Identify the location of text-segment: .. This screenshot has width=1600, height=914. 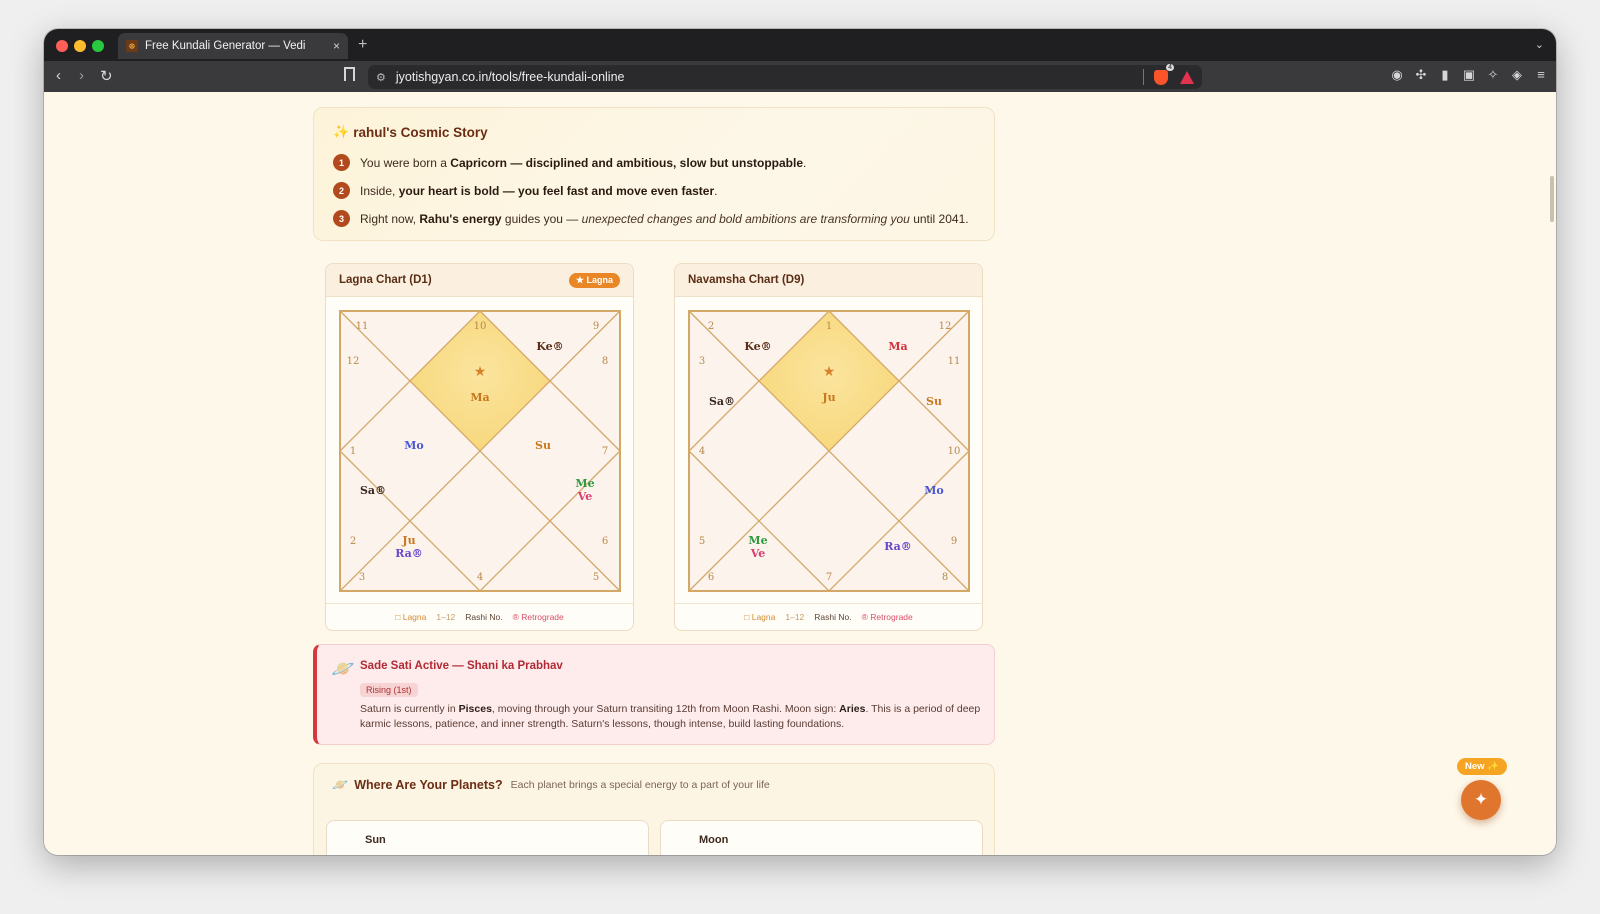
(805, 162).